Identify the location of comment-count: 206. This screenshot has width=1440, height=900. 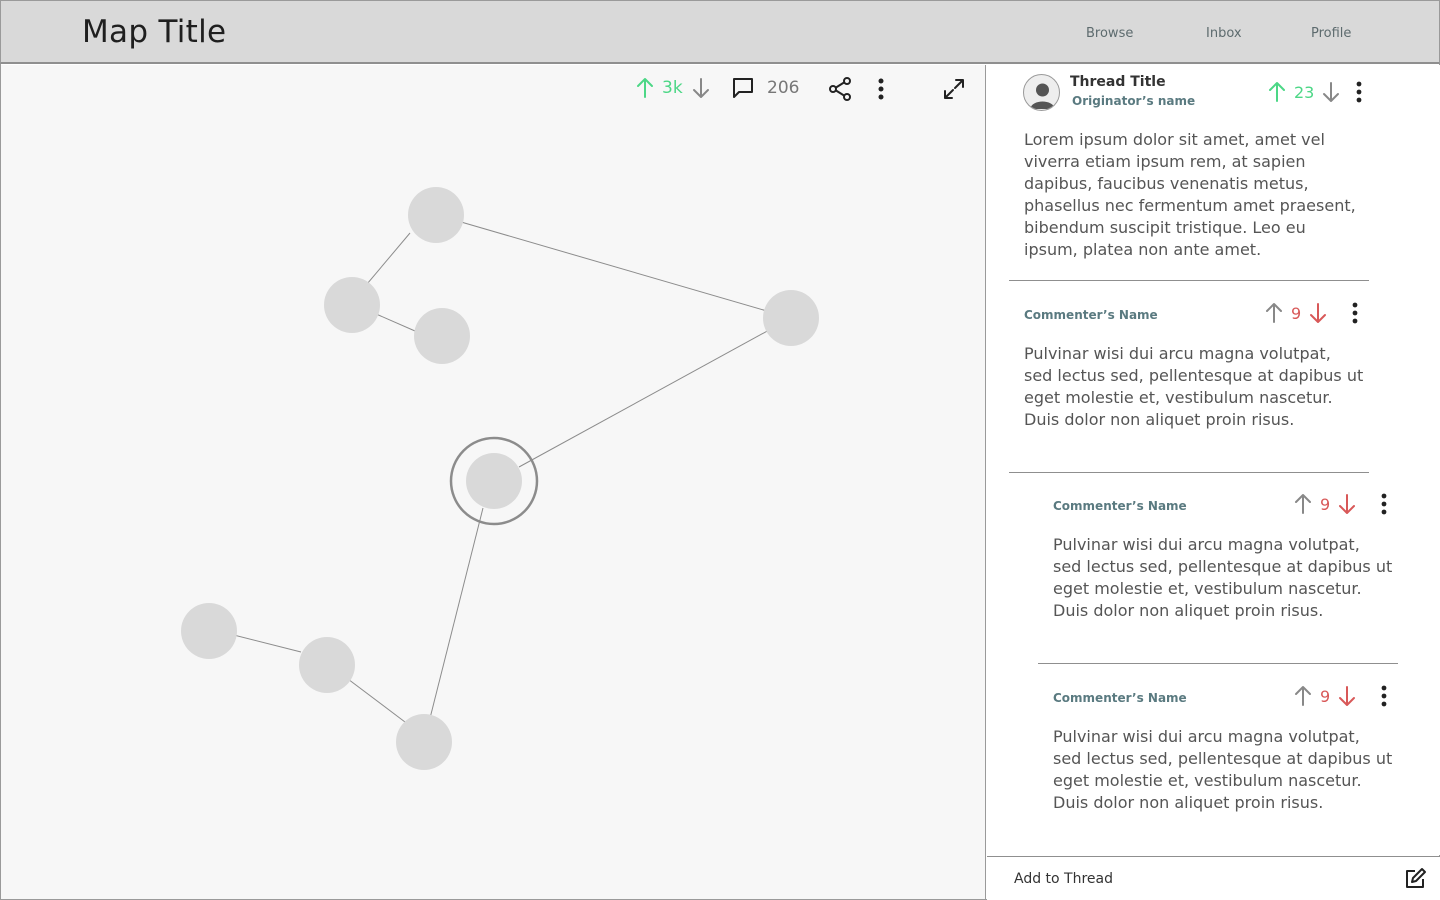
(783, 88).